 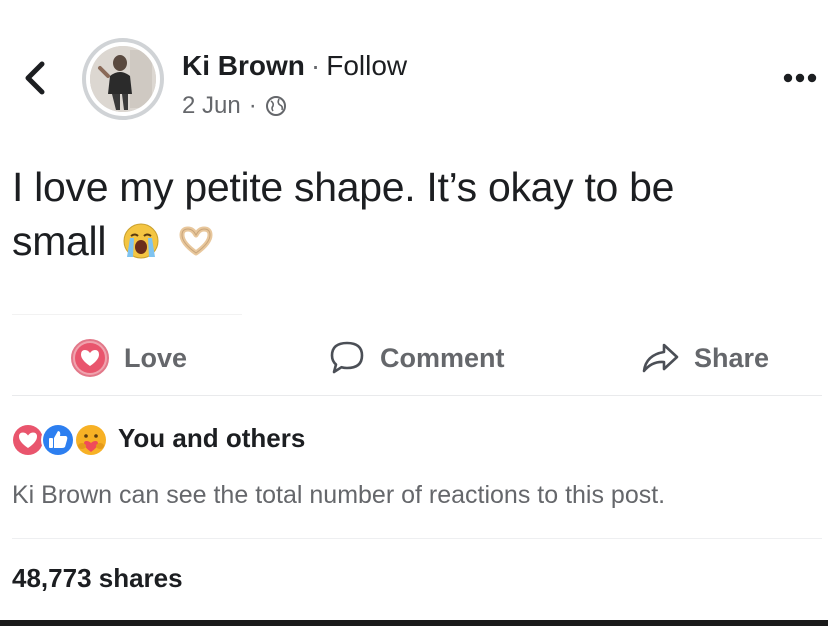 I want to click on avatar-photo, so click(x=123, y=79).